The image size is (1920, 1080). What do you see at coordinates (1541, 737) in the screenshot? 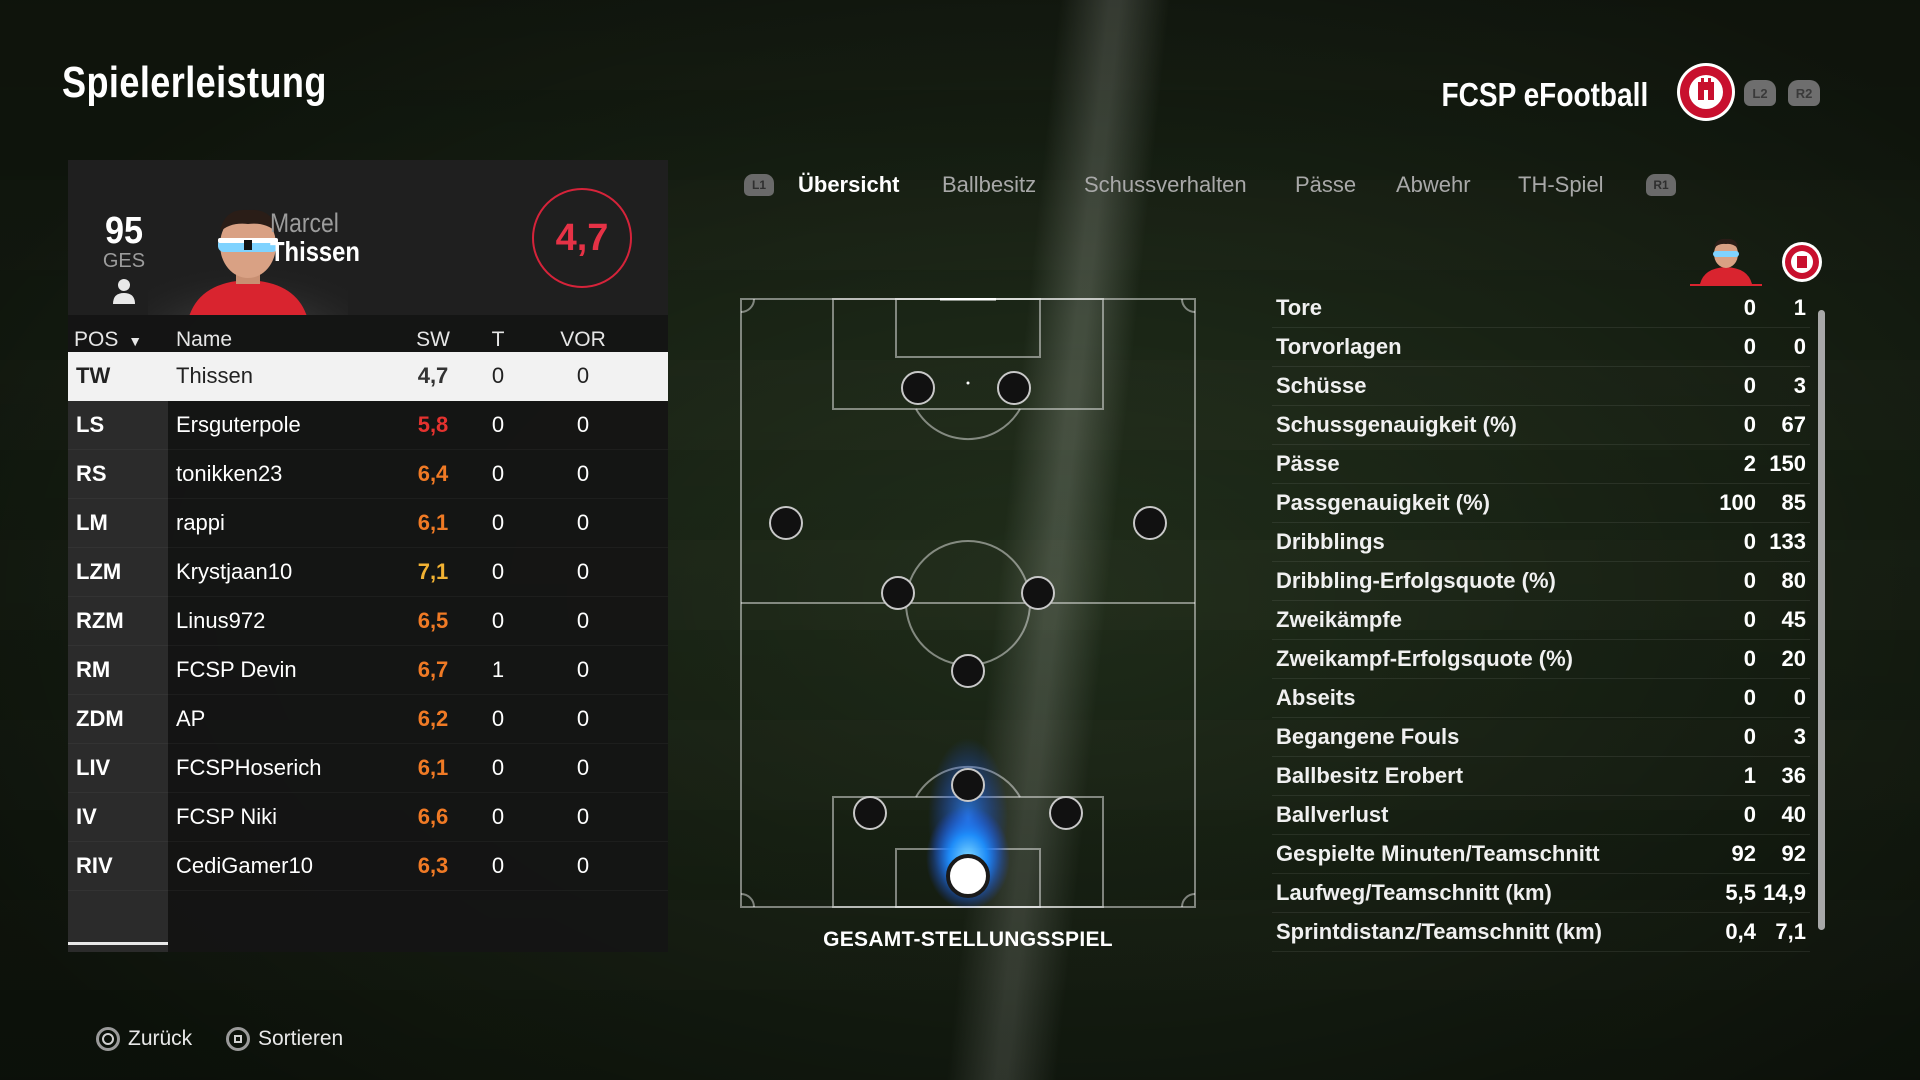
I see `stat-row: Begangene Fouls 0 3` at bounding box center [1541, 737].